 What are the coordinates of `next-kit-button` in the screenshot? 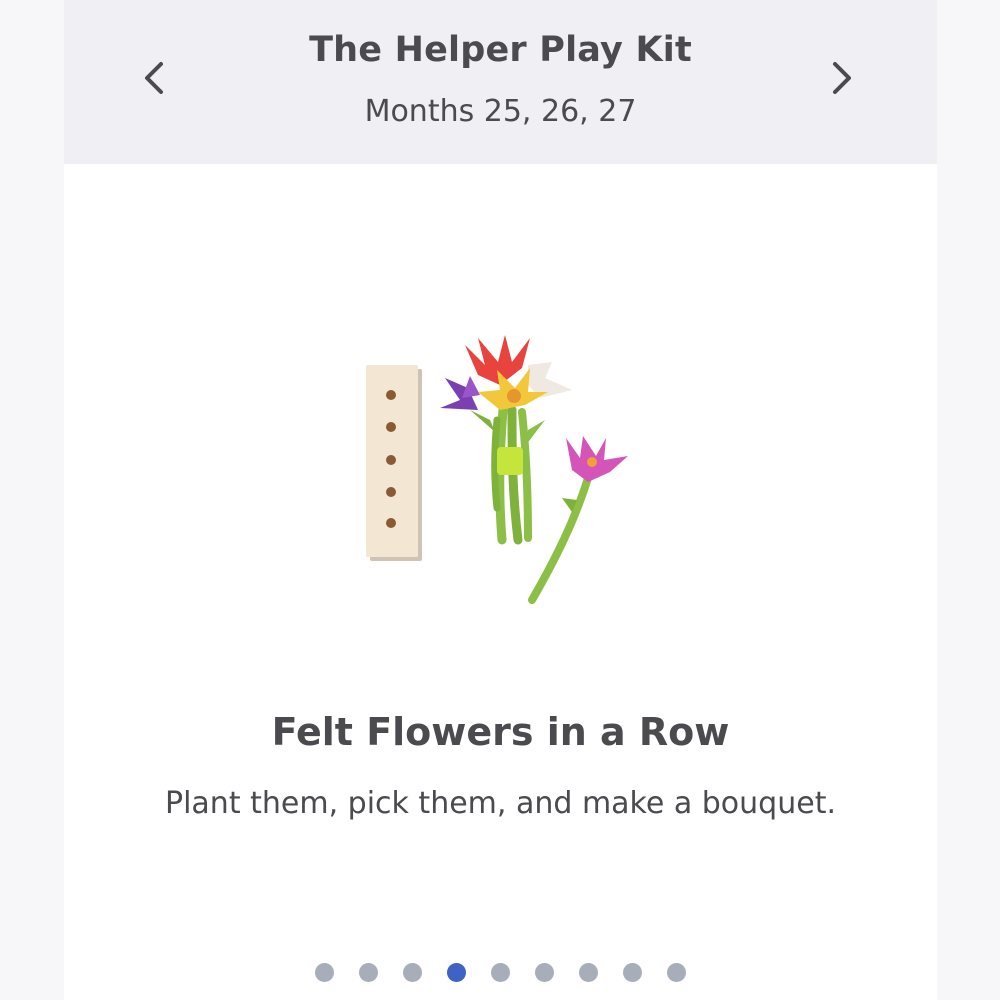 It's located at (842, 78).